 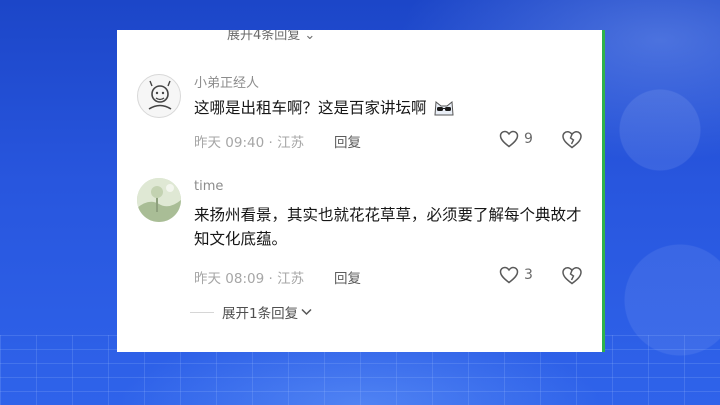 What do you see at coordinates (306, 312) in the screenshot?
I see `chevron-down-icon` at bounding box center [306, 312].